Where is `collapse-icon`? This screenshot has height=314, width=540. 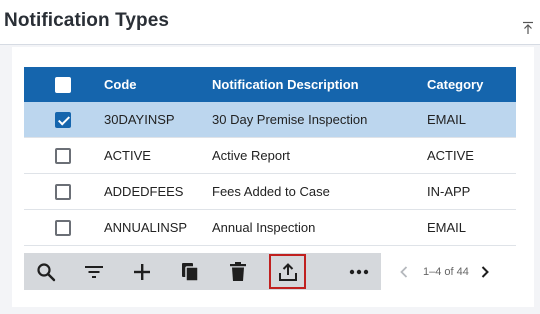
collapse-icon is located at coordinates (528, 28).